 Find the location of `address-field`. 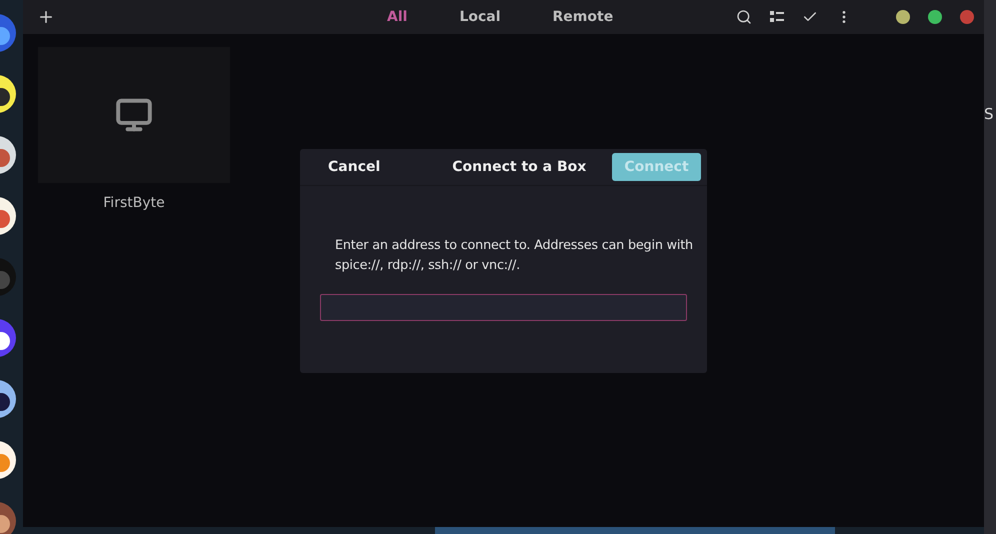

address-field is located at coordinates (503, 307).